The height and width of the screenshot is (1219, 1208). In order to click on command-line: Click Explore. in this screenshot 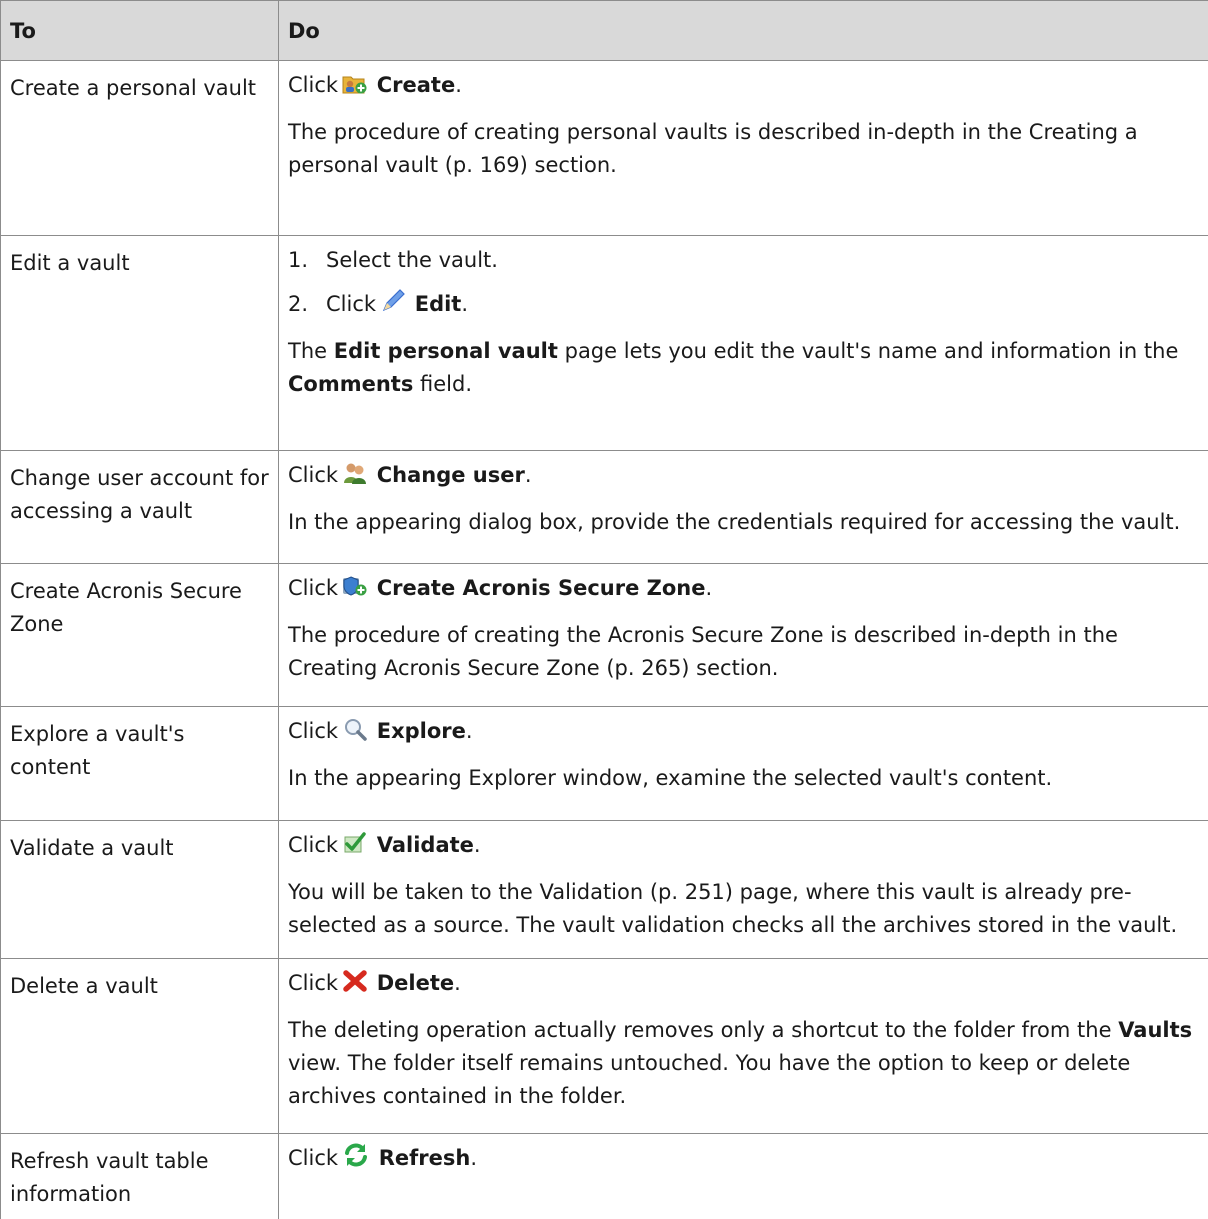, I will do `click(743, 733)`.